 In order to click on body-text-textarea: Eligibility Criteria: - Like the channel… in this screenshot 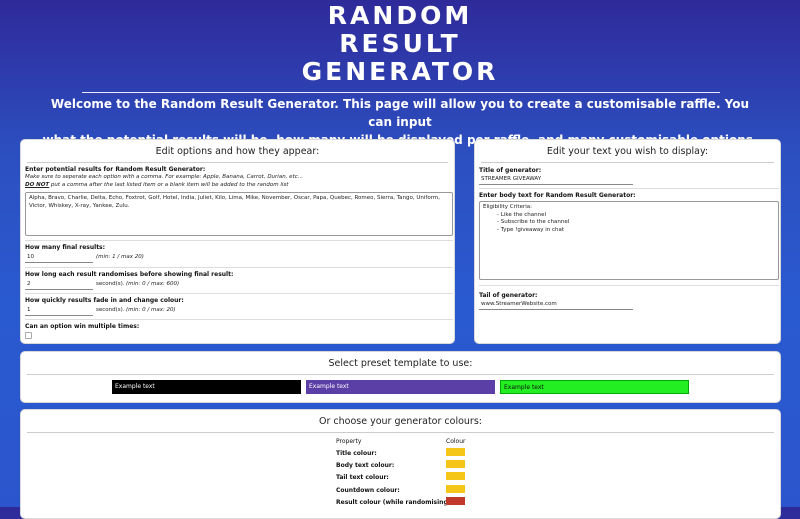, I will do `click(629, 240)`.